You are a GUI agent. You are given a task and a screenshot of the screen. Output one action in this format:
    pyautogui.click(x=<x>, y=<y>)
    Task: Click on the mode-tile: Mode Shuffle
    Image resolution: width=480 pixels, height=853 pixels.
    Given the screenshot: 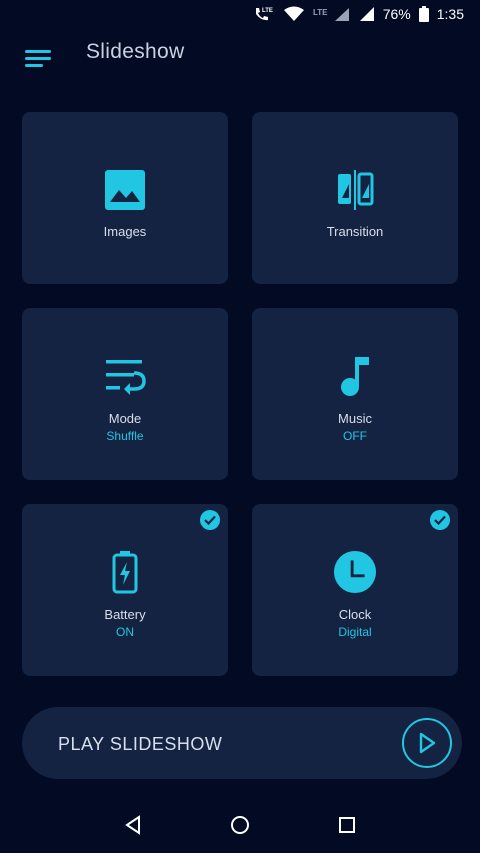 What is the action you would take?
    pyautogui.click(x=125, y=394)
    